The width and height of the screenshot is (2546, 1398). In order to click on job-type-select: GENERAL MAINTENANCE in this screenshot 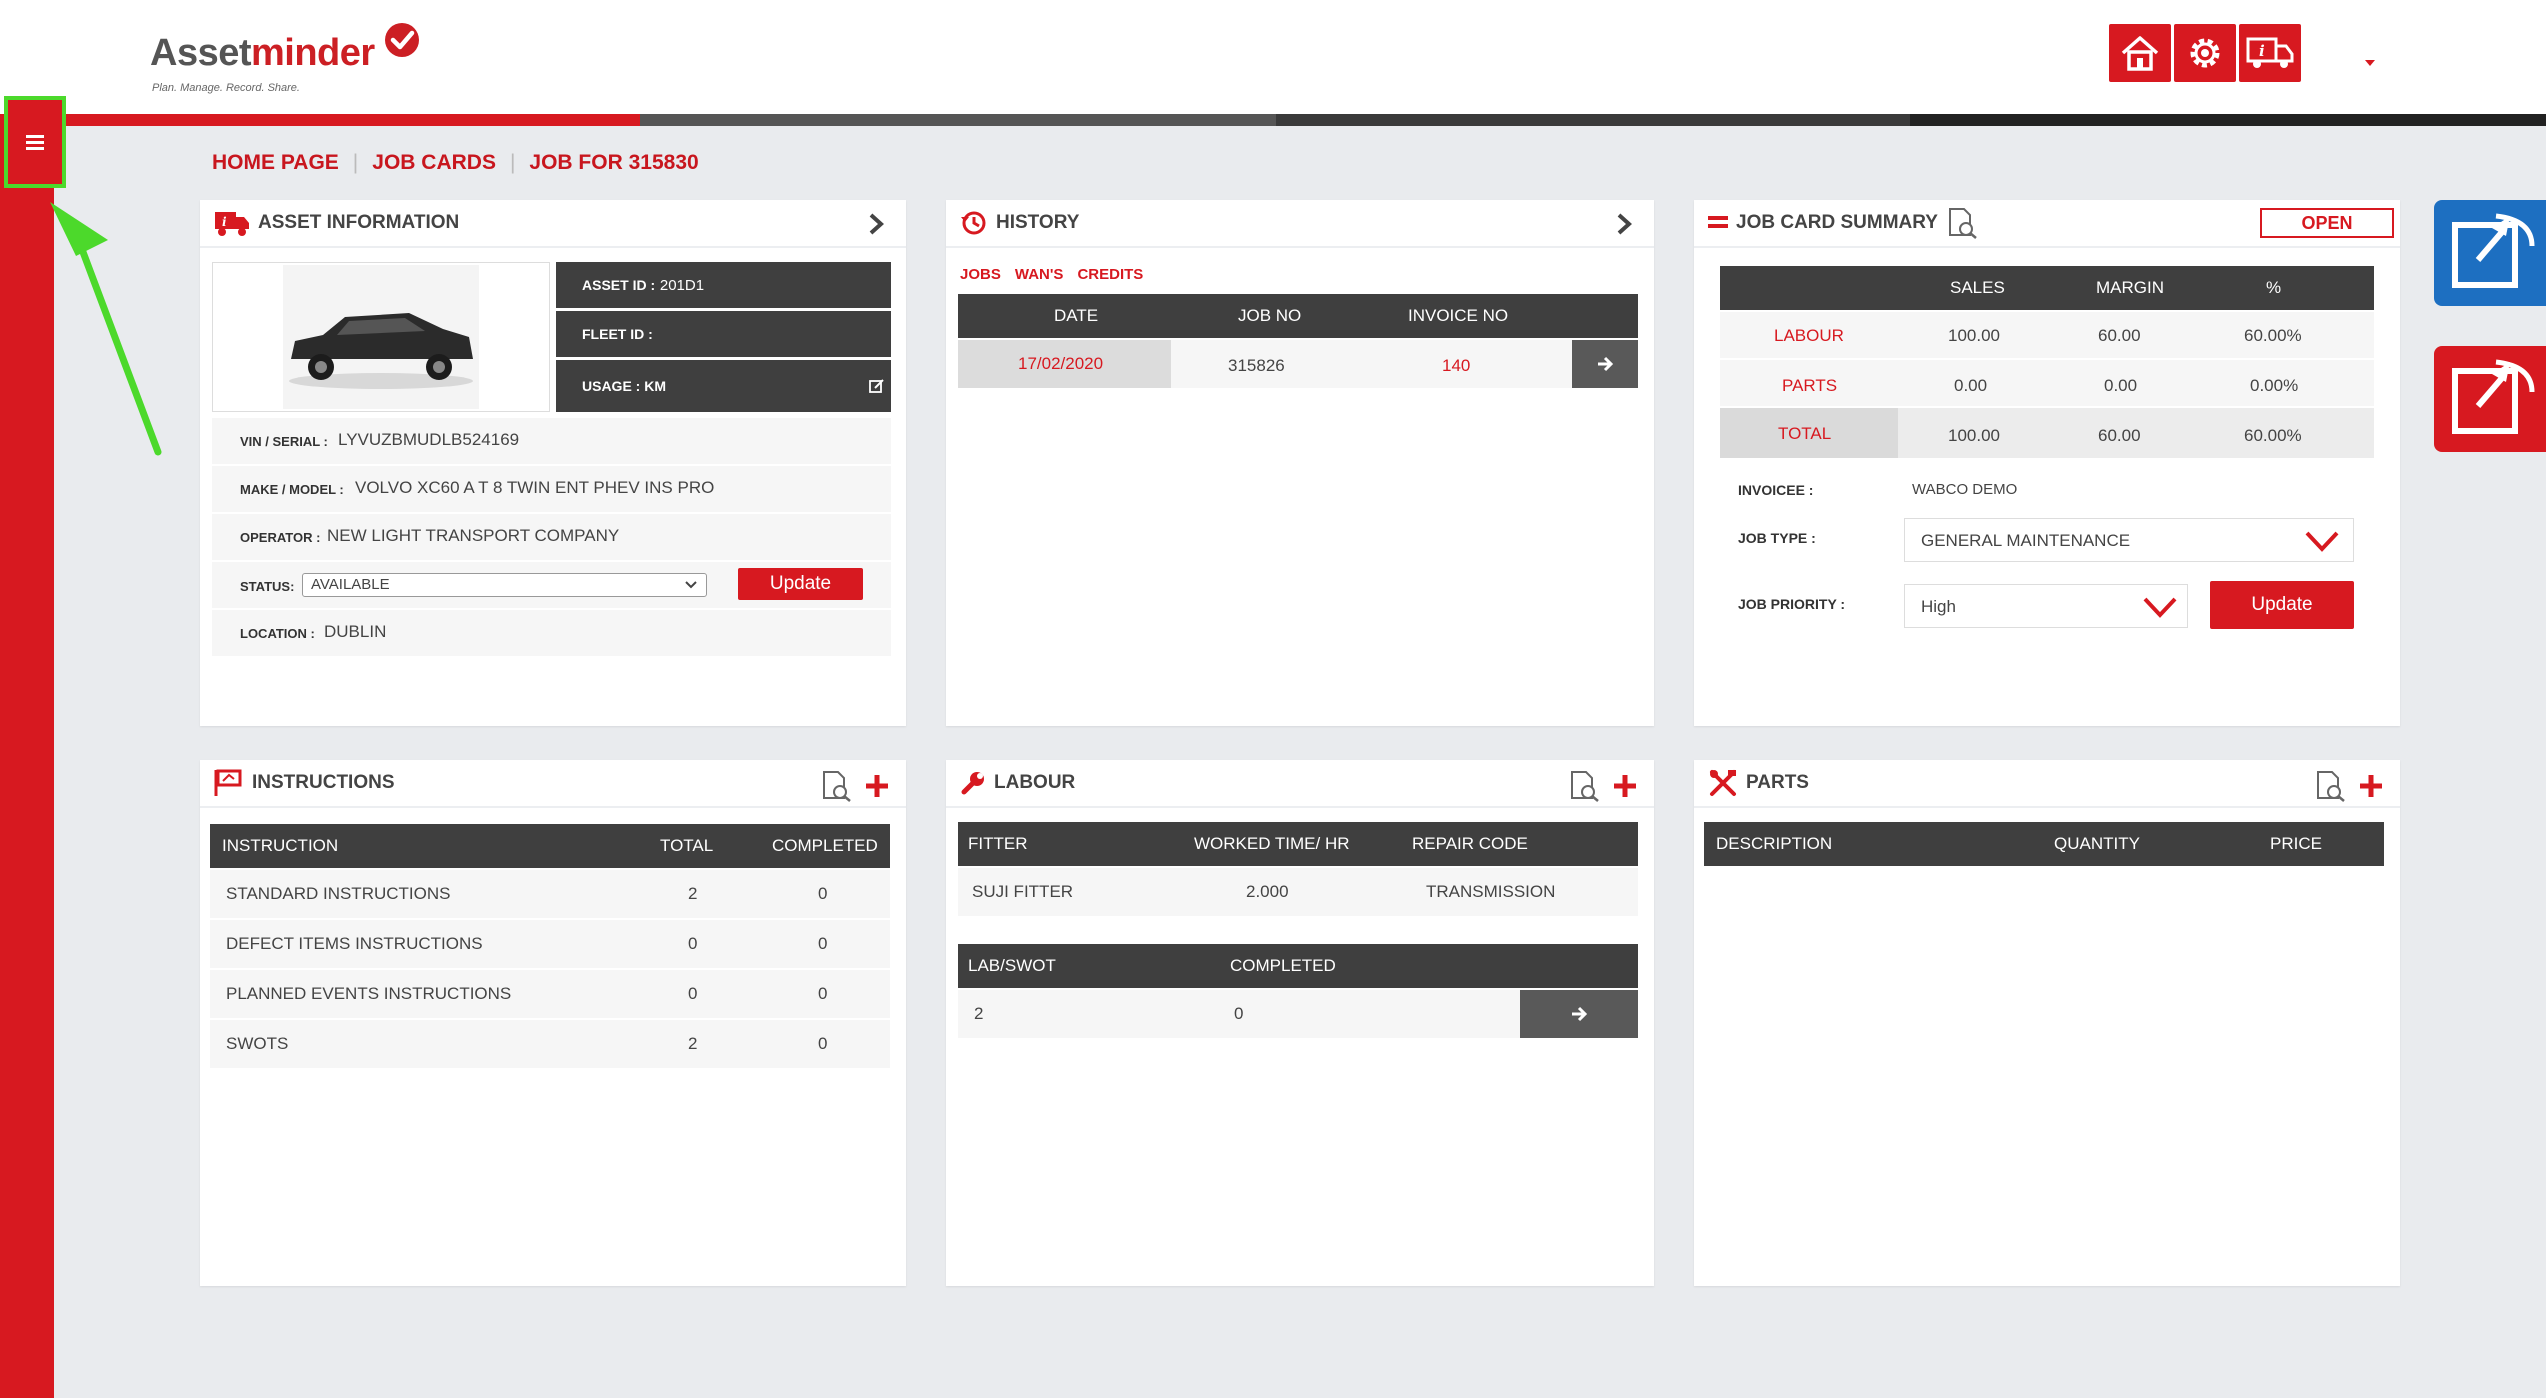, I will do `click(2129, 540)`.